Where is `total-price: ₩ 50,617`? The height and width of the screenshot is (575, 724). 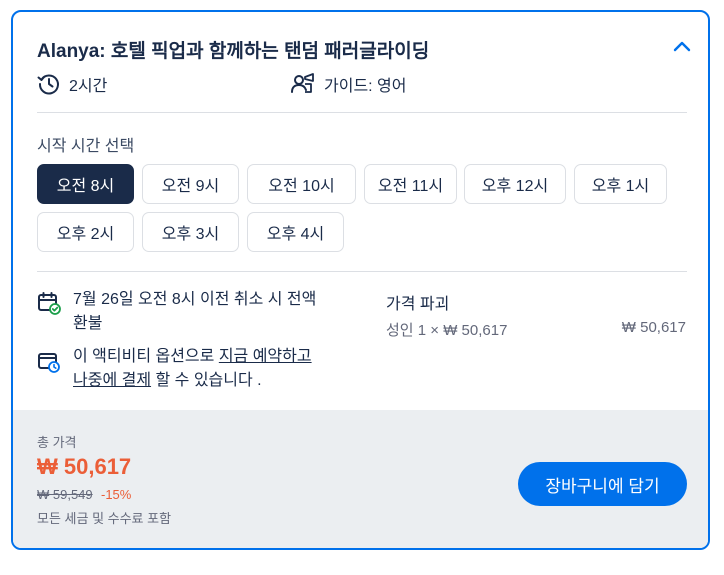
total-price: ₩ 50,617 is located at coordinates (84, 466).